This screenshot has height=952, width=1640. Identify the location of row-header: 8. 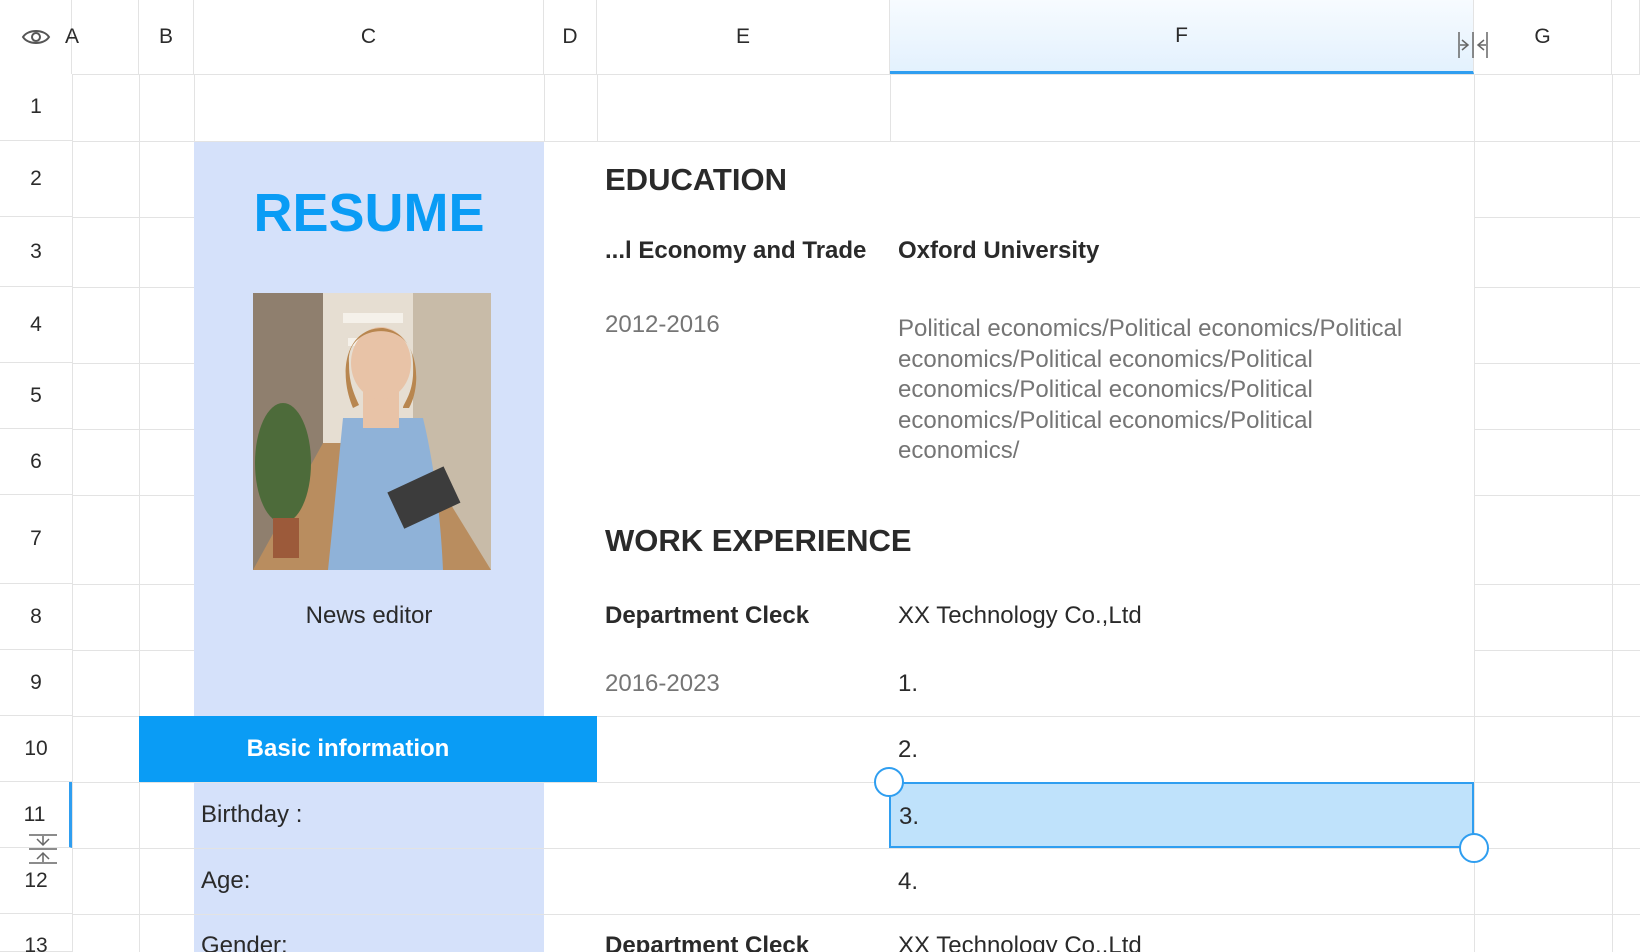
(36, 617).